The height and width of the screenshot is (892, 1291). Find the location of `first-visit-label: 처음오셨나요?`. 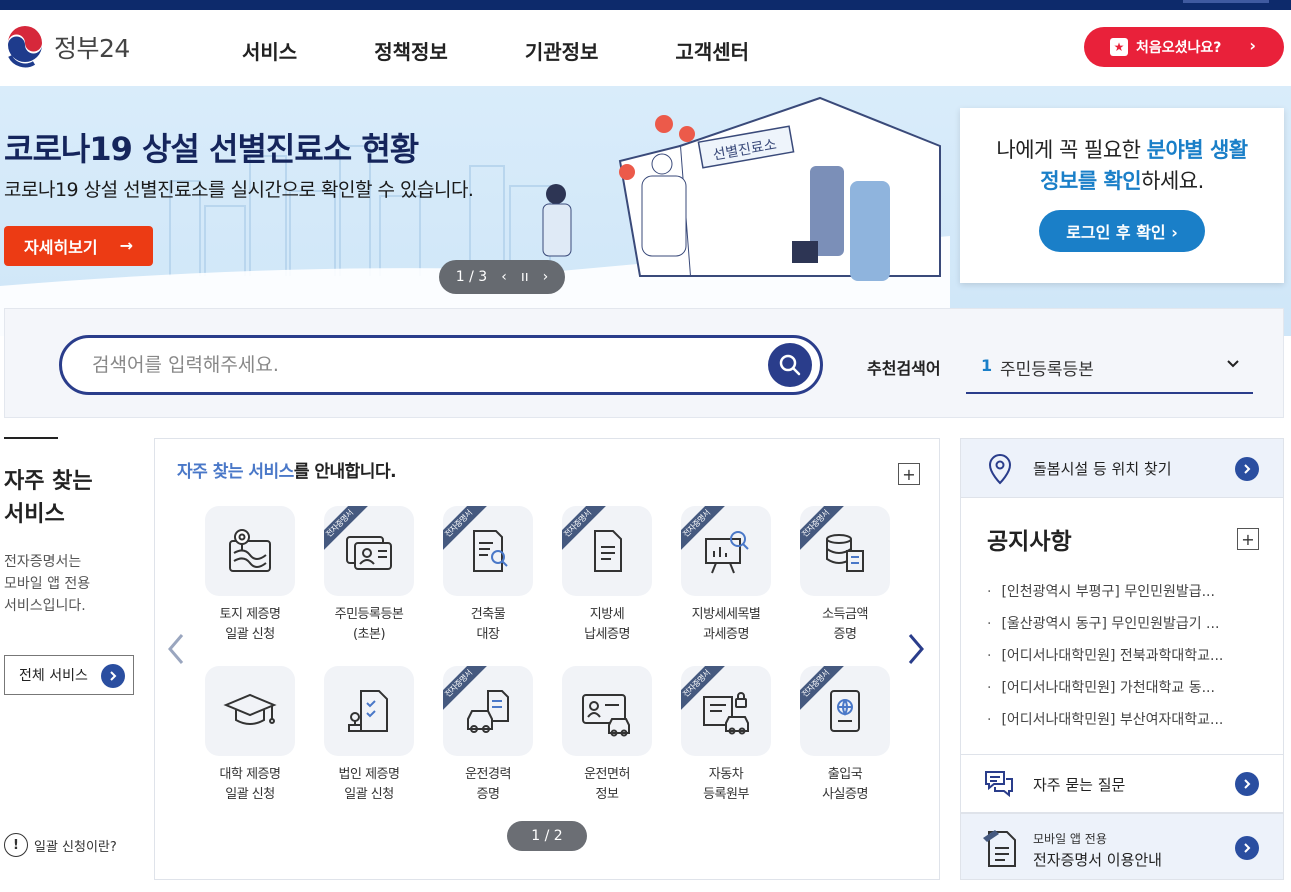

first-visit-label: 처음오셨나요? is located at coordinates (1179, 48).